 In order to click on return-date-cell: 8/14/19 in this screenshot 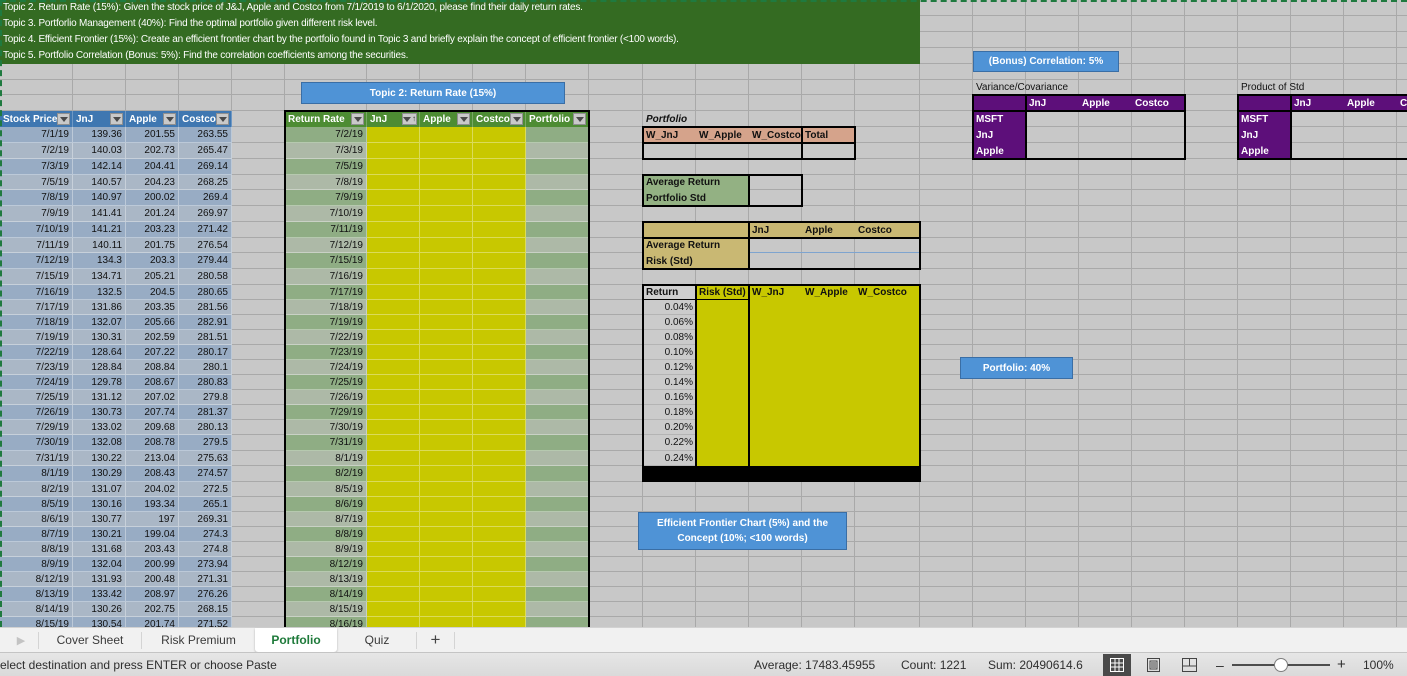, I will do `click(326, 594)`.